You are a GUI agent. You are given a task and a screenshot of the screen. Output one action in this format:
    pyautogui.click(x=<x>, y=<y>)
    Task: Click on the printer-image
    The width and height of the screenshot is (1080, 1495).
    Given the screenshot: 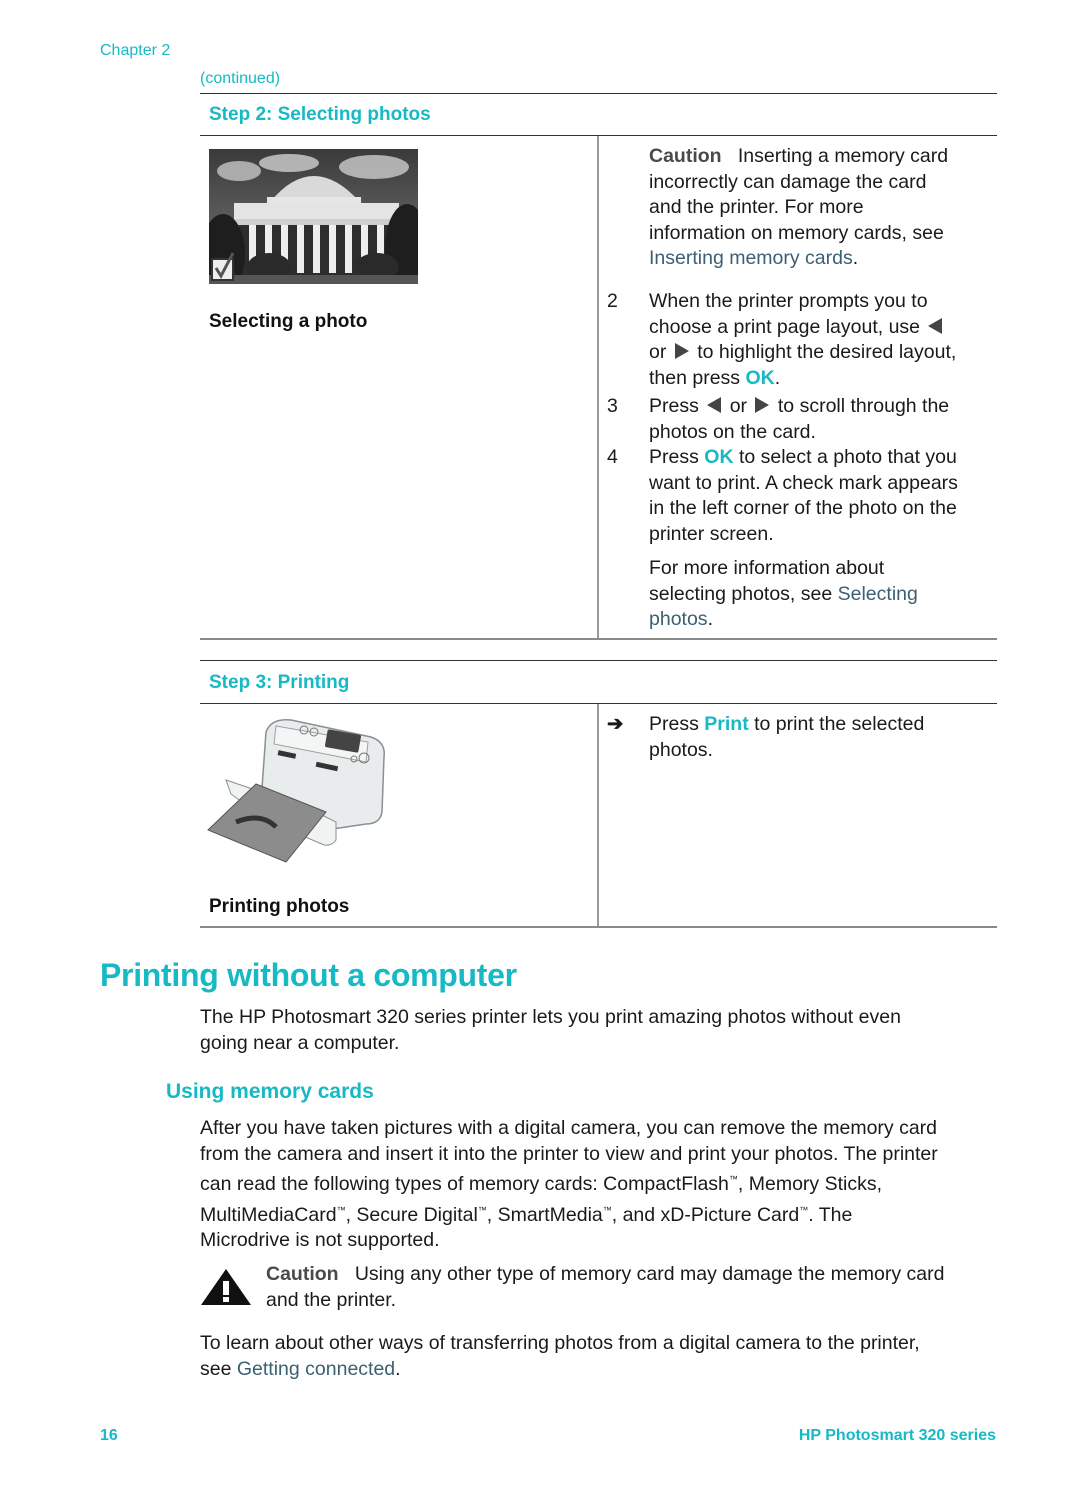 What is the action you would take?
    pyautogui.click(x=301, y=792)
    